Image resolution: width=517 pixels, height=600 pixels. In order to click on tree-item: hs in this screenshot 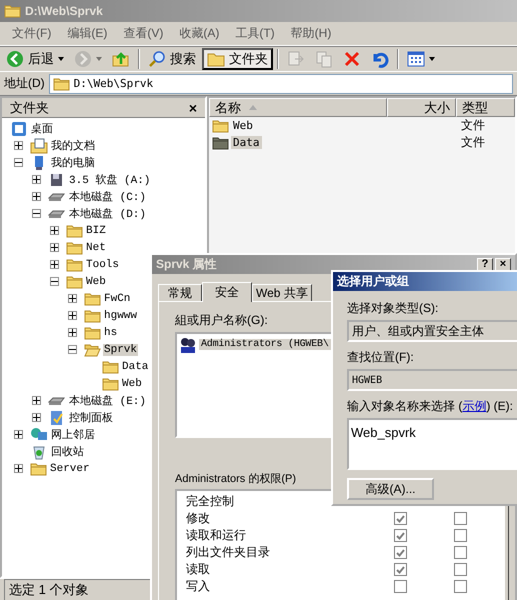, I will do `click(110, 332)`.